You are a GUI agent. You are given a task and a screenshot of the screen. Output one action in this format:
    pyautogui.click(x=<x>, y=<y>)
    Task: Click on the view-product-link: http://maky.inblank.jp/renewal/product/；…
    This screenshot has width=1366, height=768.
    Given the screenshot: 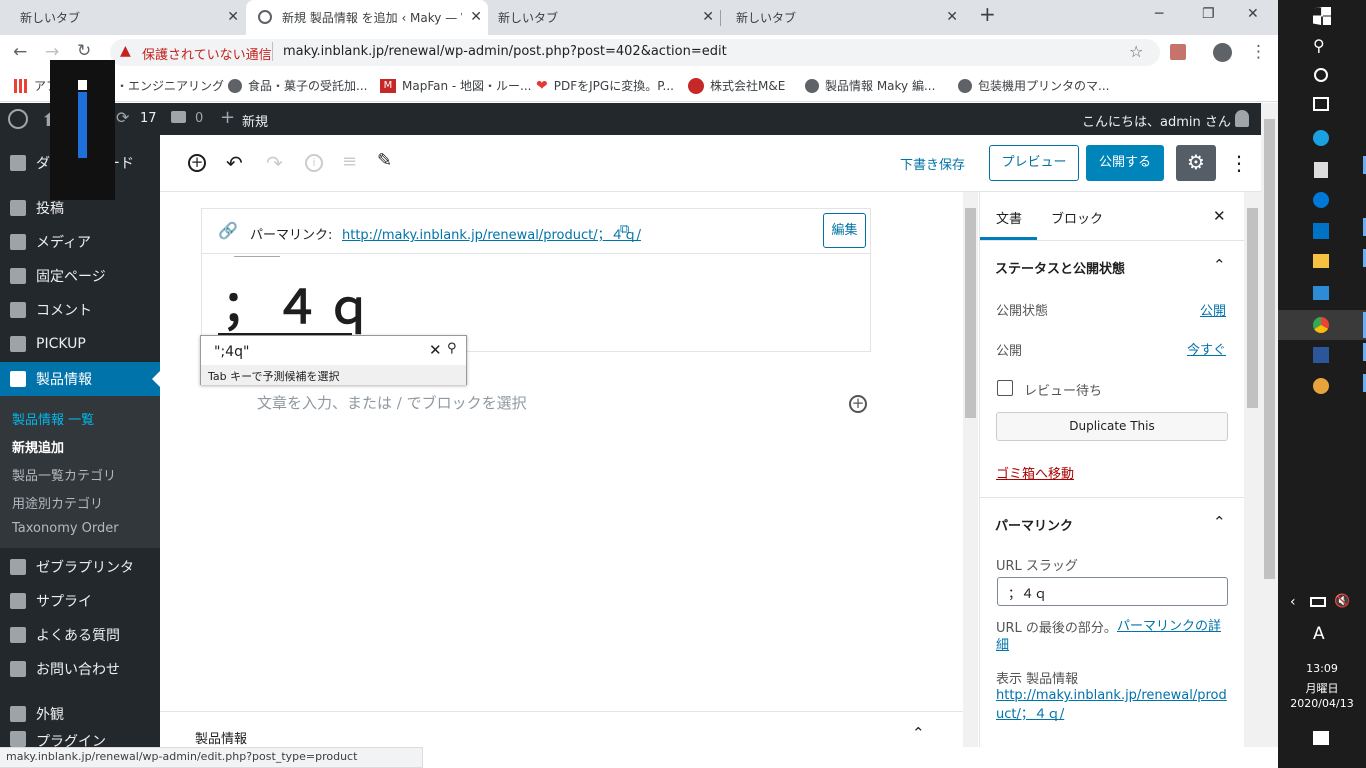 What is the action you would take?
    pyautogui.click(x=1113, y=705)
    